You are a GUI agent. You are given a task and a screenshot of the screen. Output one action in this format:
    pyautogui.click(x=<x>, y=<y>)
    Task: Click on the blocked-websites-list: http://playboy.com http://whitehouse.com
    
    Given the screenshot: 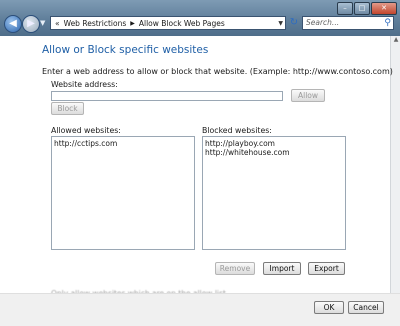 What is the action you would take?
    pyautogui.click(x=274, y=193)
    